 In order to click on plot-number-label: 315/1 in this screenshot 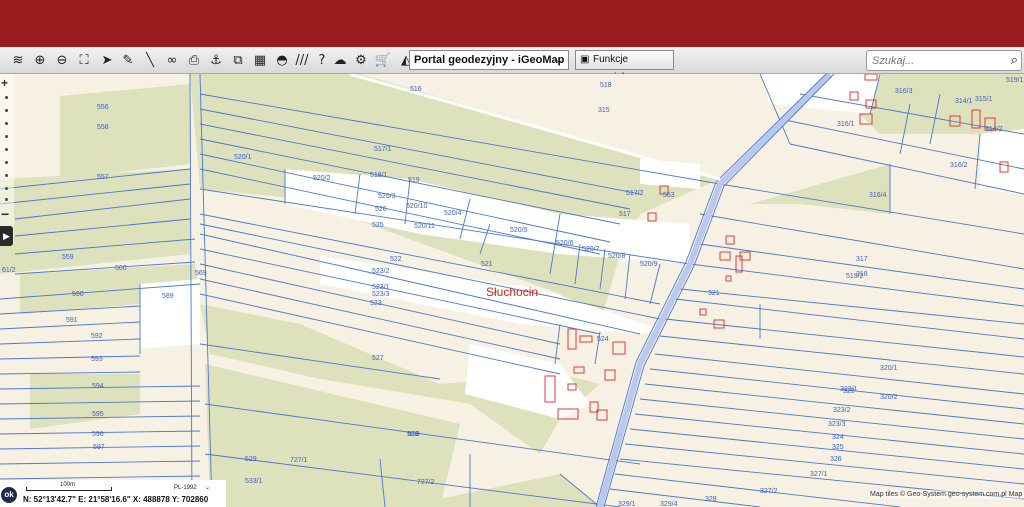, I will do `click(984, 99)`.